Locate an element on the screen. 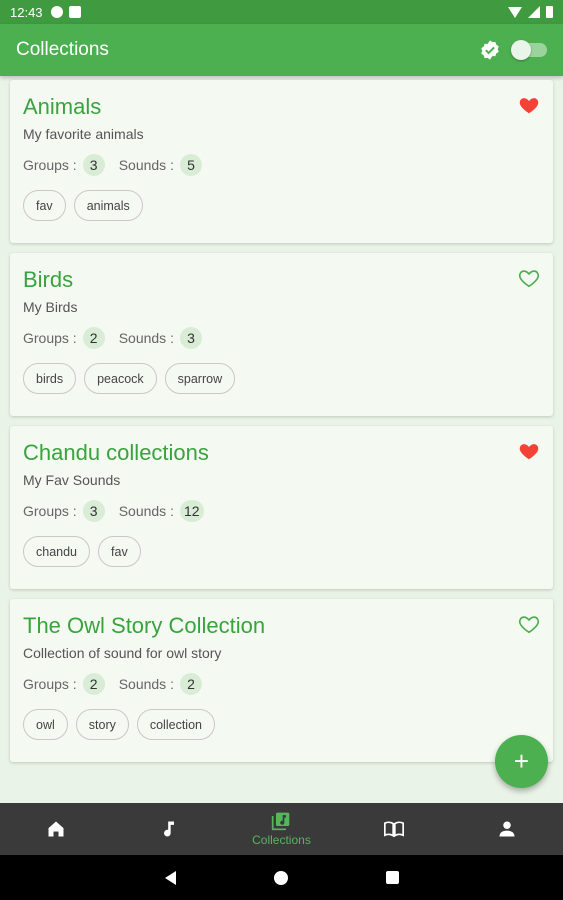 This screenshot has height=900, width=563. toggle-knob is located at coordinates (521, 50).